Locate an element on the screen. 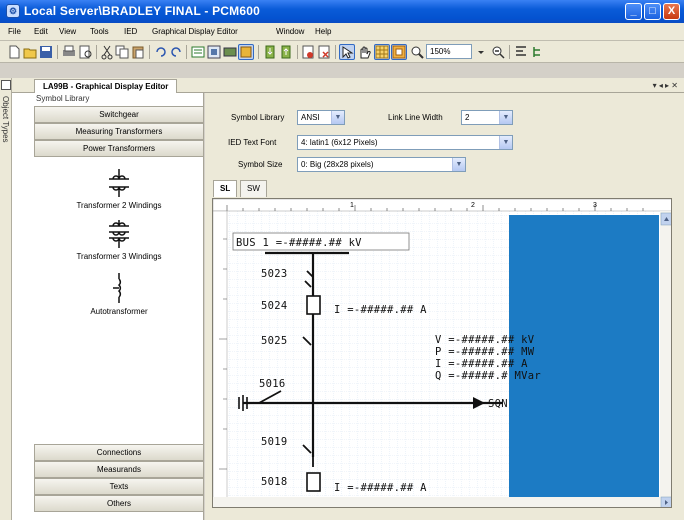 The image size is (684, 520). bay-5023-label: 5023 is located at coordinates (274, 274).